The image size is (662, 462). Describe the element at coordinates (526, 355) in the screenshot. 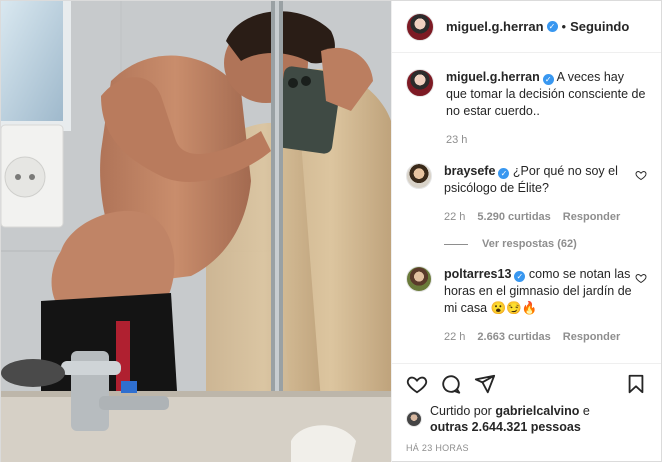

I see `comments-fade` at that location.